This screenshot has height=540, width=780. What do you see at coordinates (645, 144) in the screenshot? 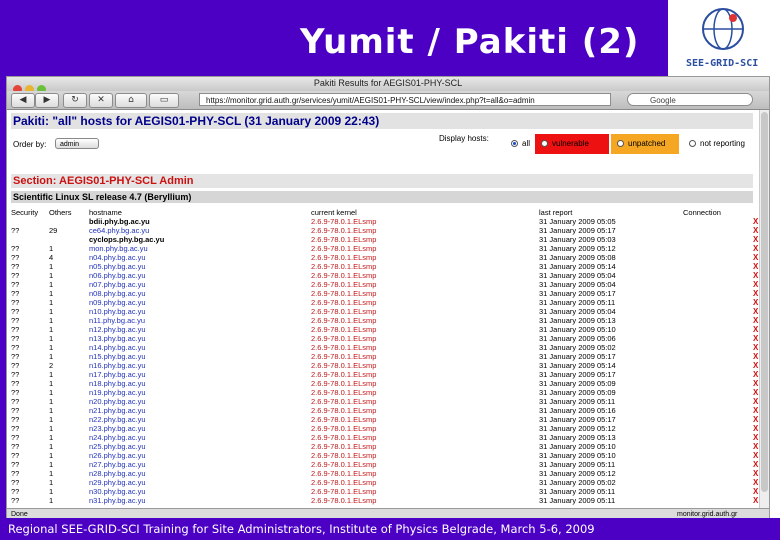
I see `filter-unpatched: unpatched` at bounding box center [645, 144].